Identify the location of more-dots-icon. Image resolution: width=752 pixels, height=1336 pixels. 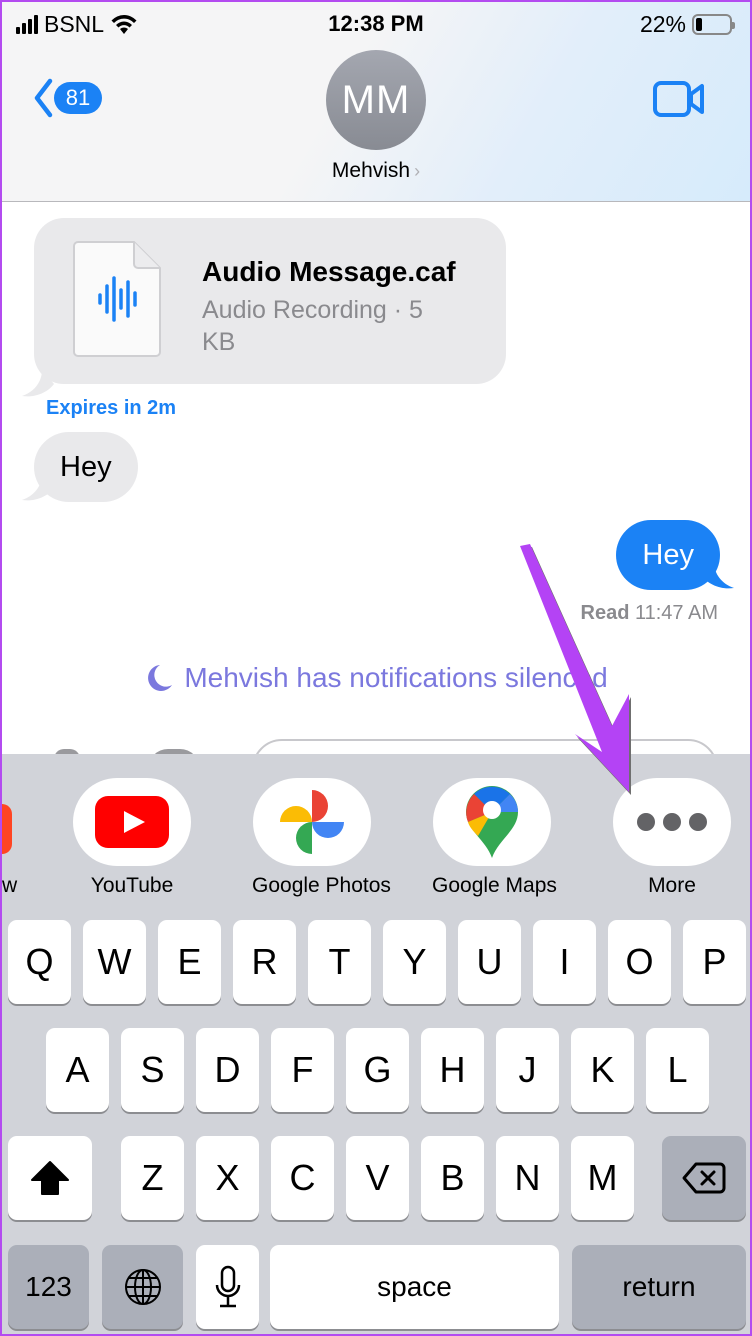
(672, 822).